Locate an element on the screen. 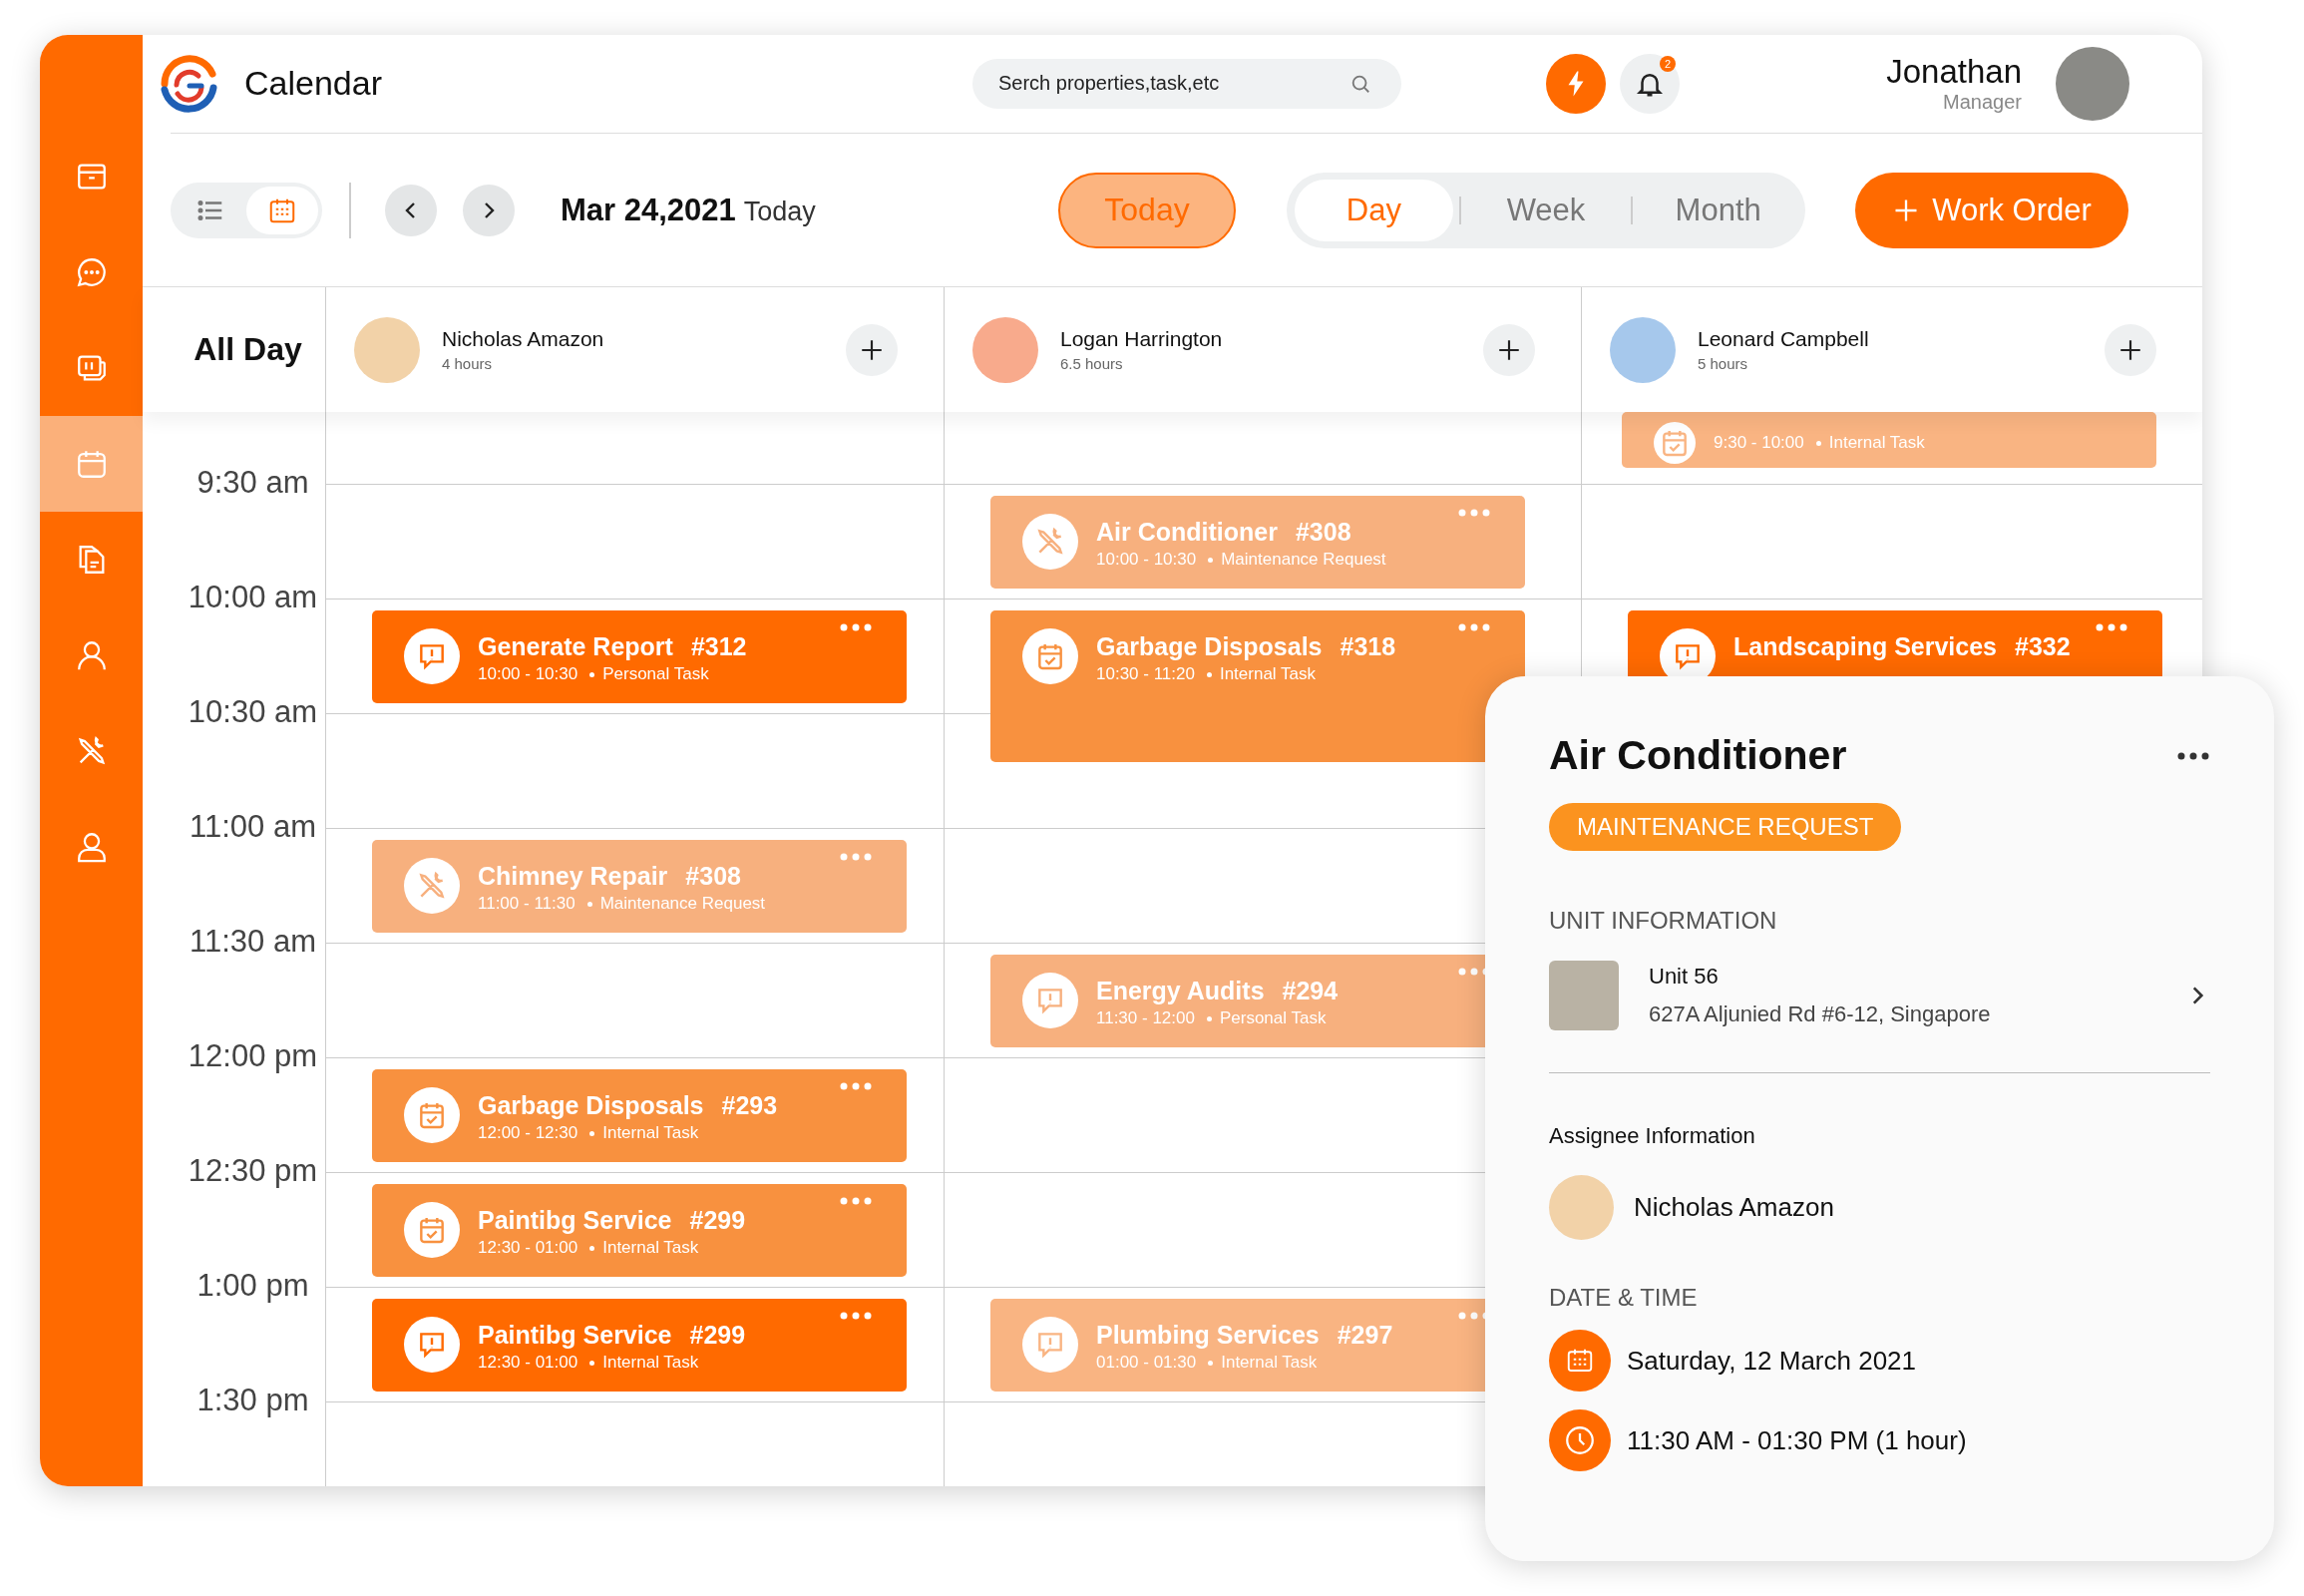 This screenshot has height=1596, width=2304. event-number: #318 is located at coordinates (1368, 646).